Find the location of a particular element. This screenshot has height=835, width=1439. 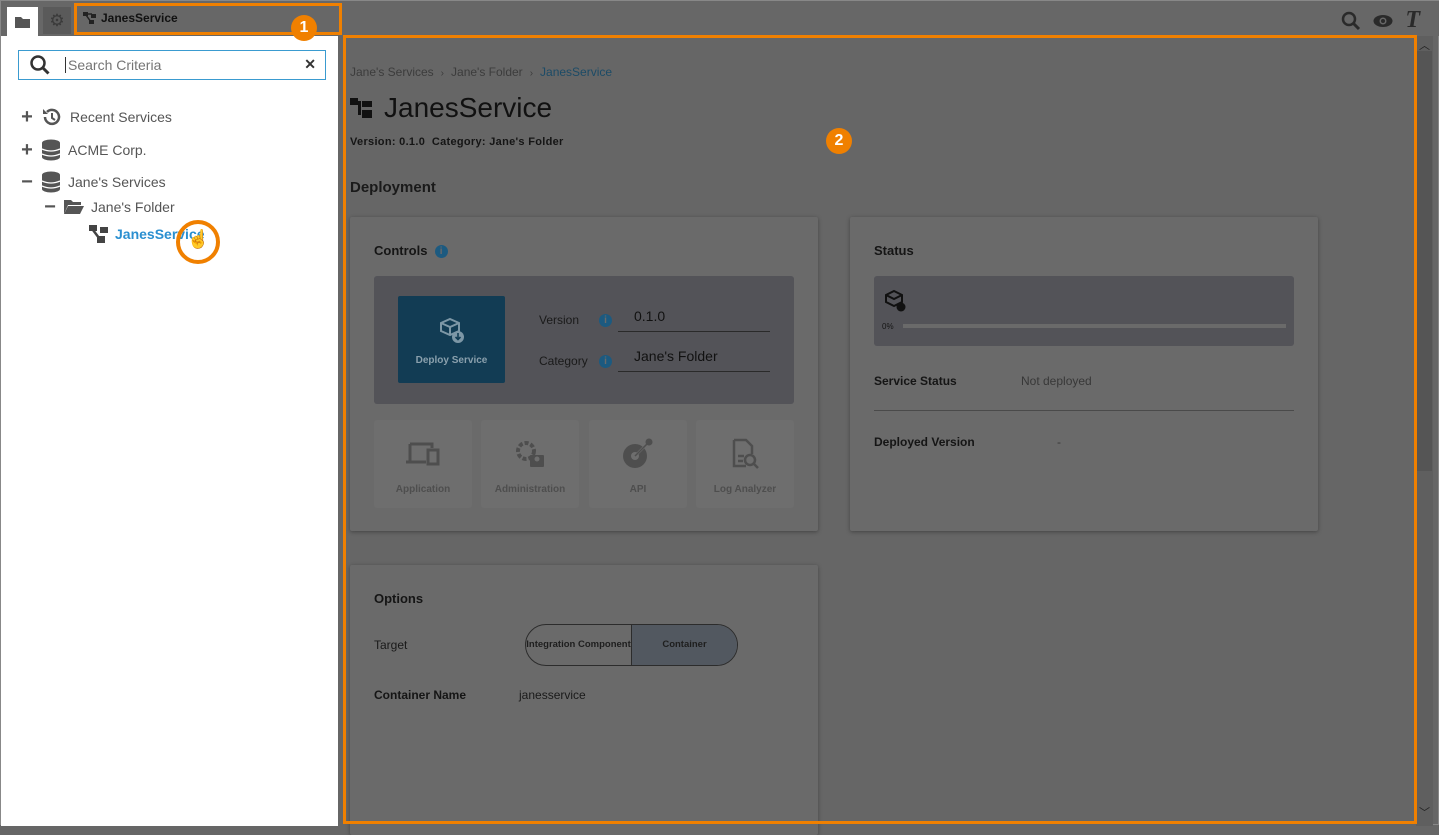

folder-open-icon is located at coordinates (74, 207).